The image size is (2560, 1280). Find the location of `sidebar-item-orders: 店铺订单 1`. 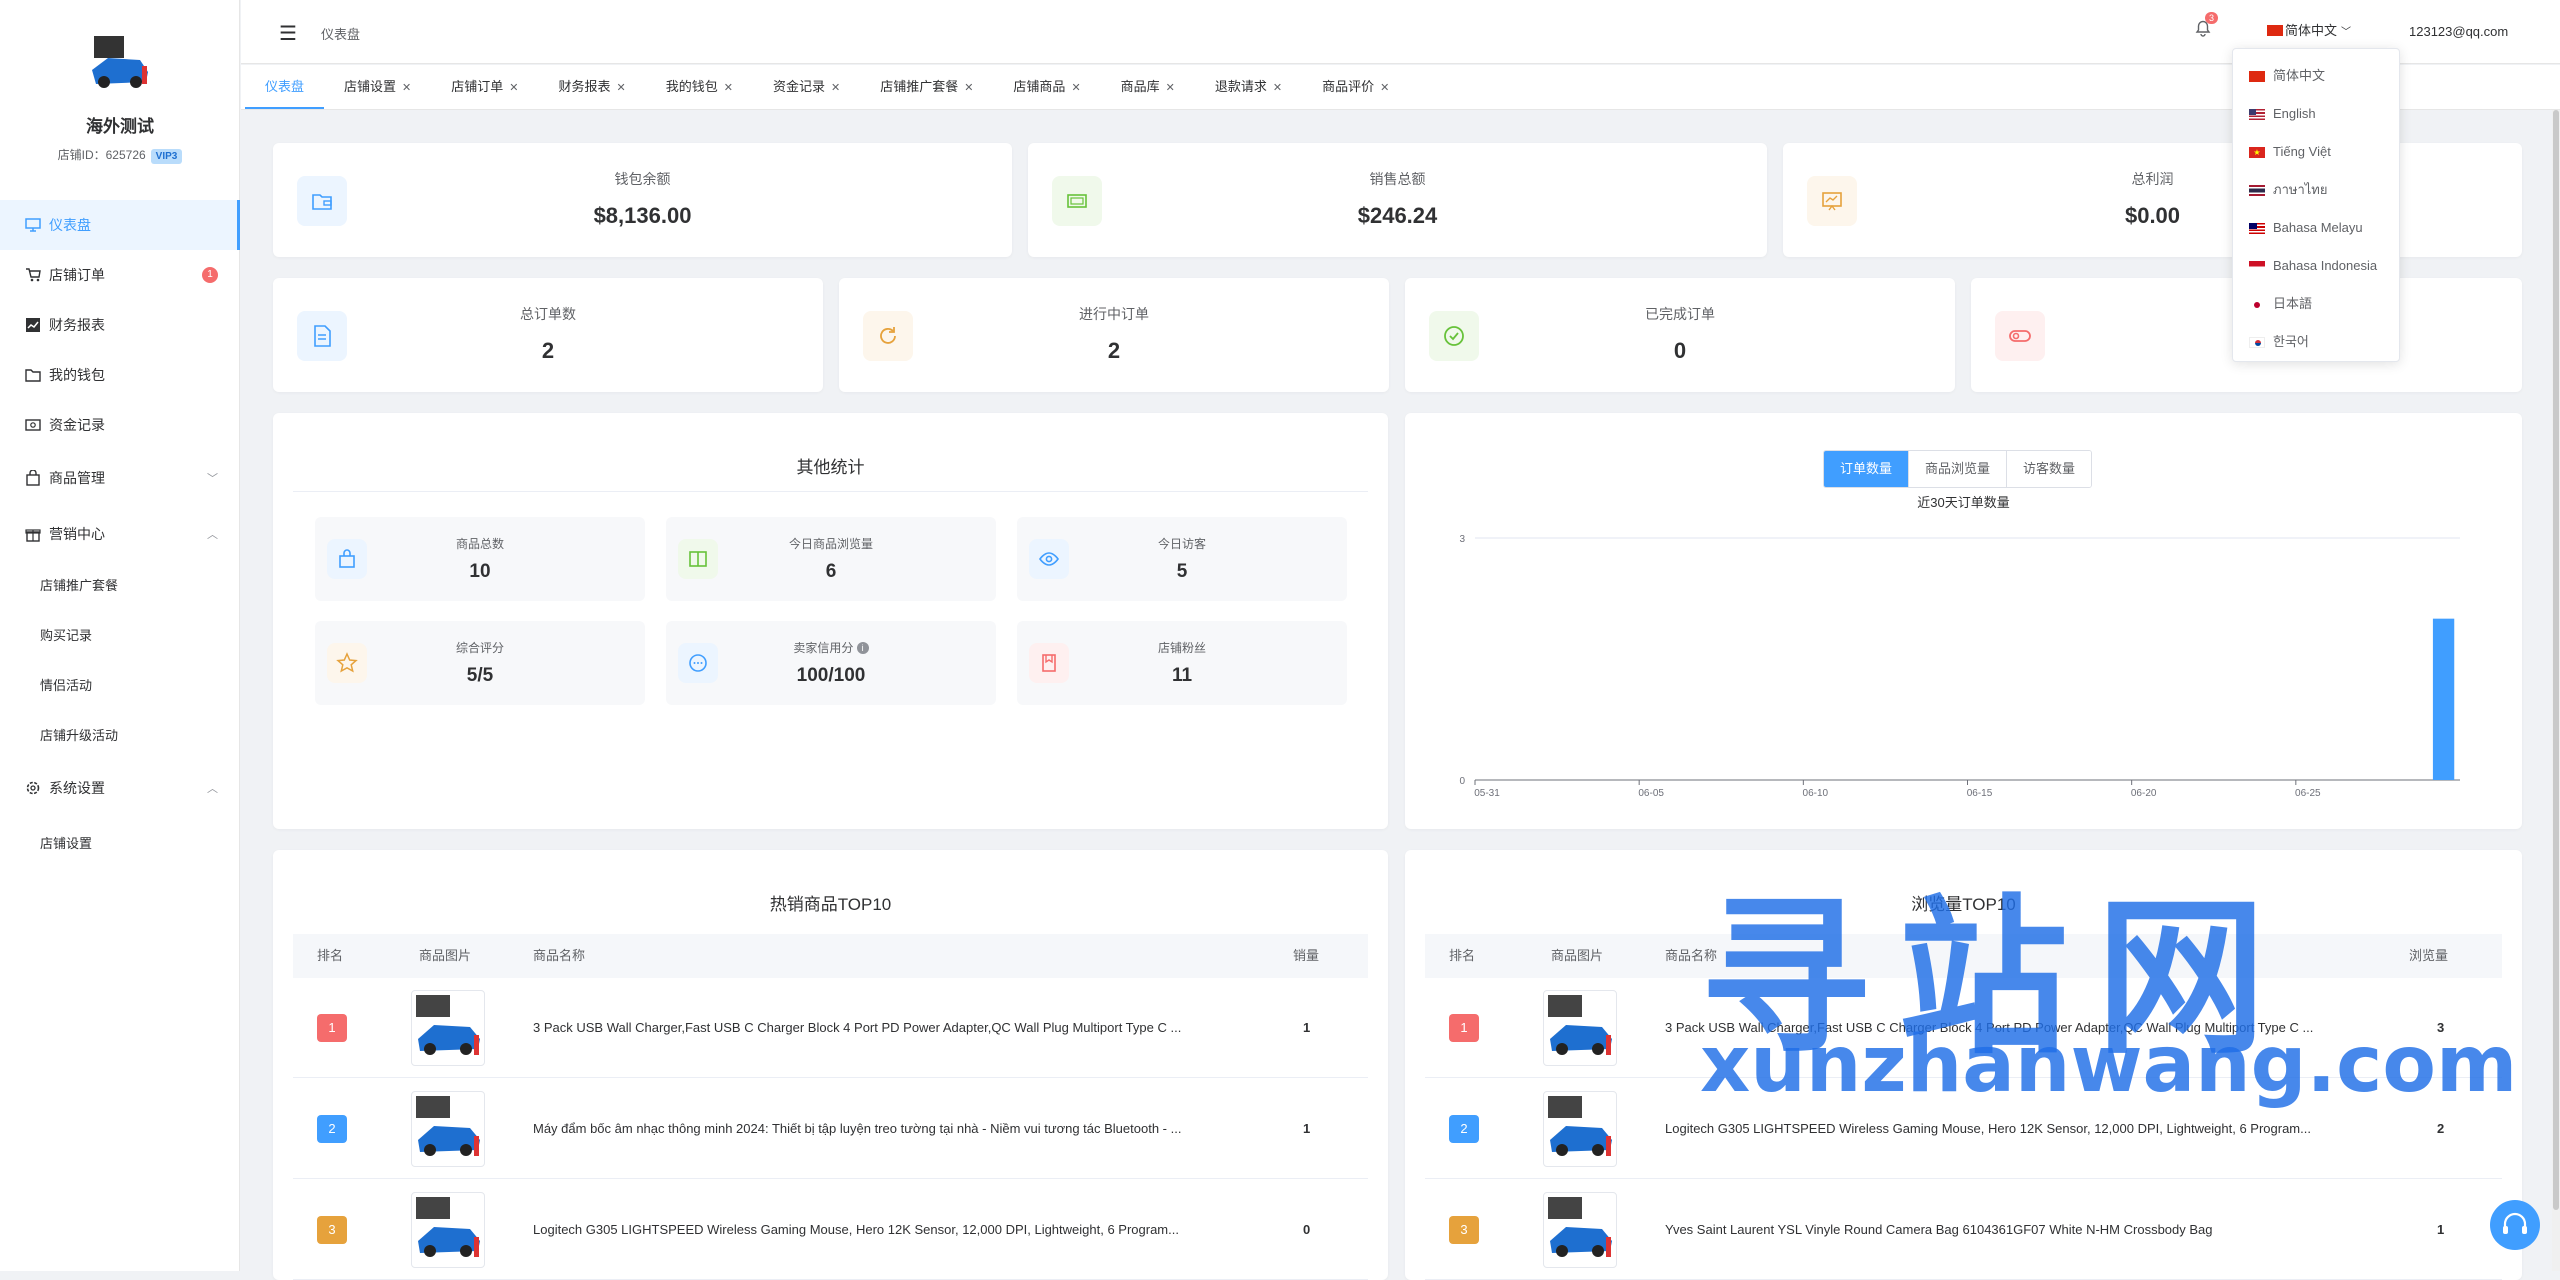

sidebar-item-orders: 店铺订单 1 is located at coordinates (120, 275).